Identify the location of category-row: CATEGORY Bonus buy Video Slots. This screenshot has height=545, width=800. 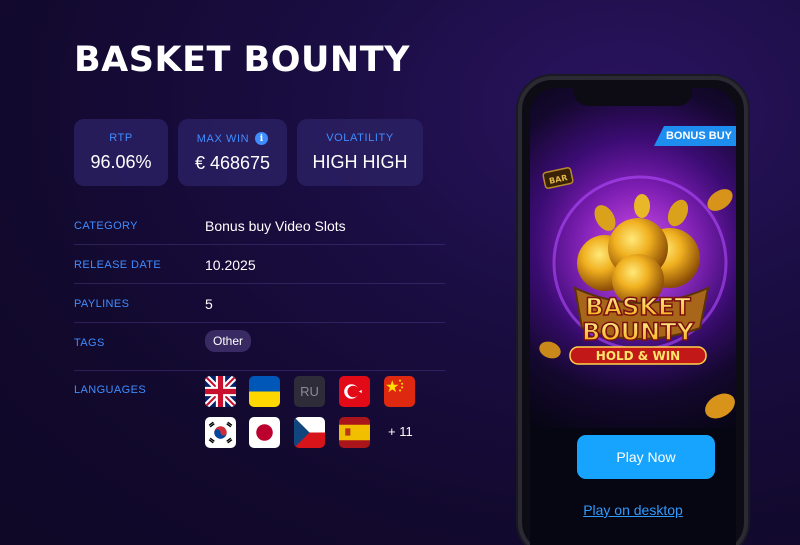
(259, 231).